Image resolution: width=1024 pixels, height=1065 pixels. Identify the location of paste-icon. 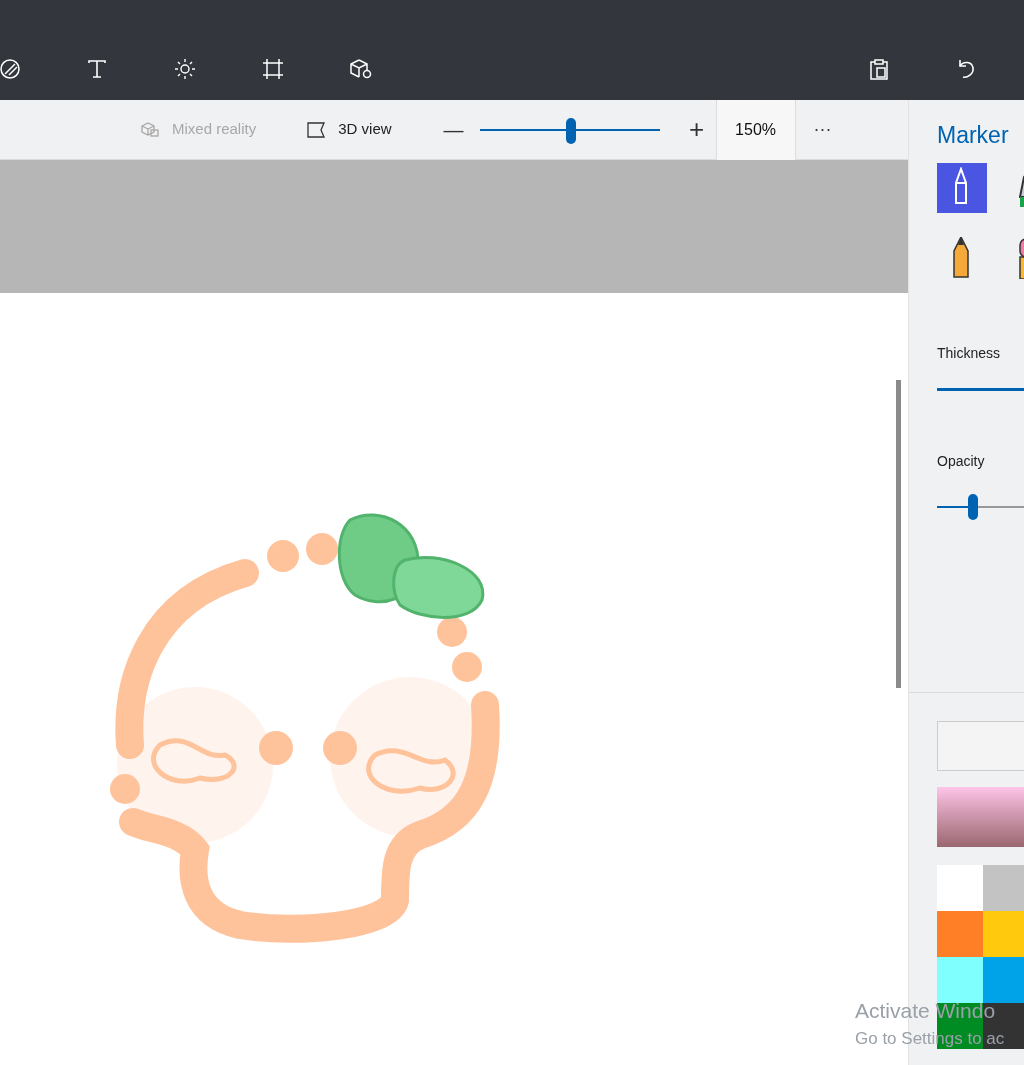
(879, 69).